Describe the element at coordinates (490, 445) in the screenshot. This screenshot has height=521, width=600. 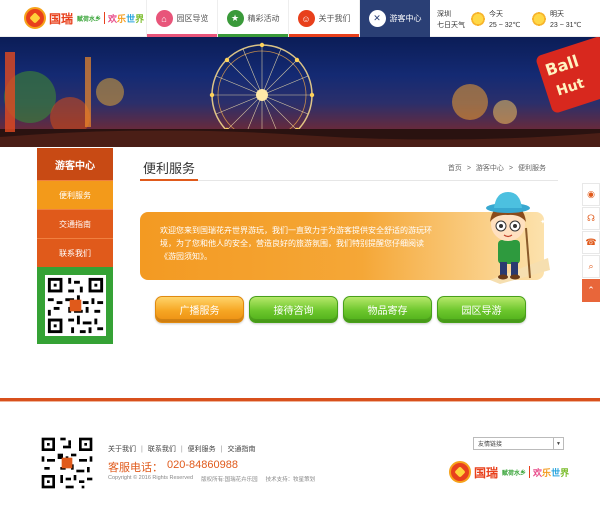
I see `friend-links-label: 友情链接` at that location.